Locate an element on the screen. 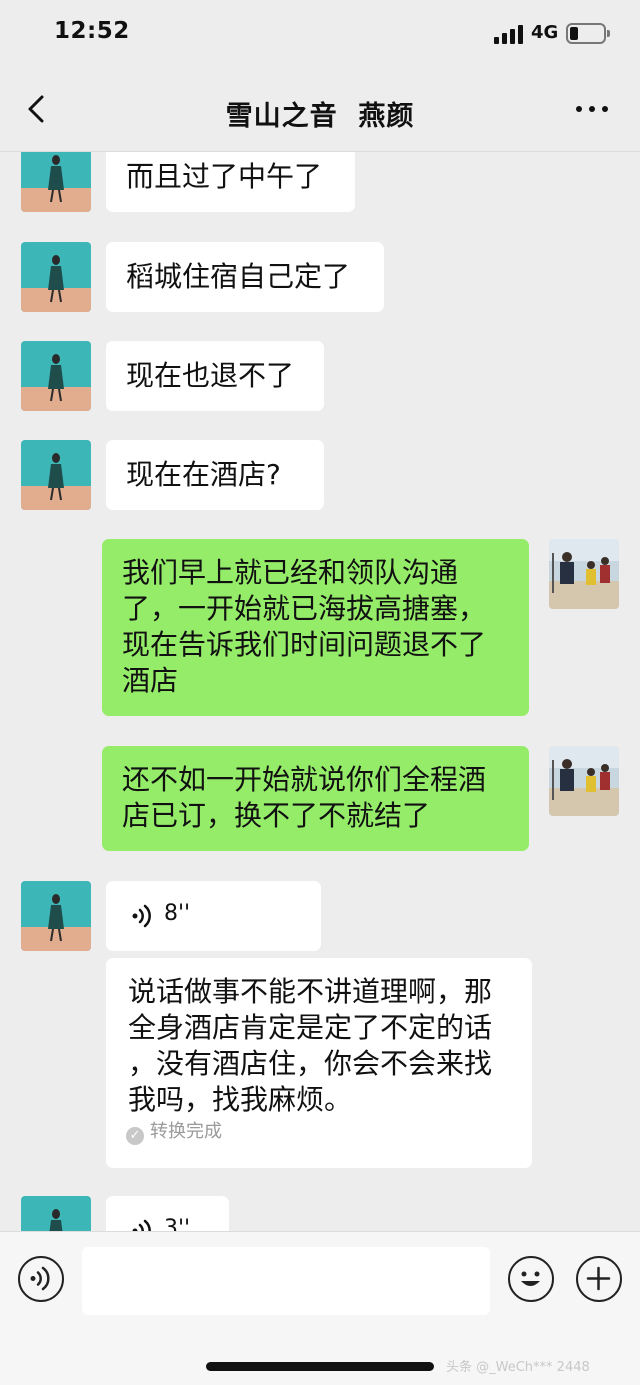 This screenshot has height=1385, width=640. message-bubble: 现在在酒店? is located at coordinates (215, 475).